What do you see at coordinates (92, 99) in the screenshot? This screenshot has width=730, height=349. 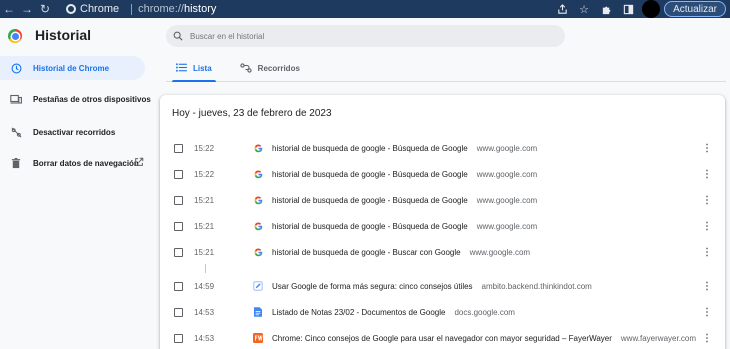 I see `sidebar-item-label: Pestañas de otros dispositivos` at bounding box center [92, 99].